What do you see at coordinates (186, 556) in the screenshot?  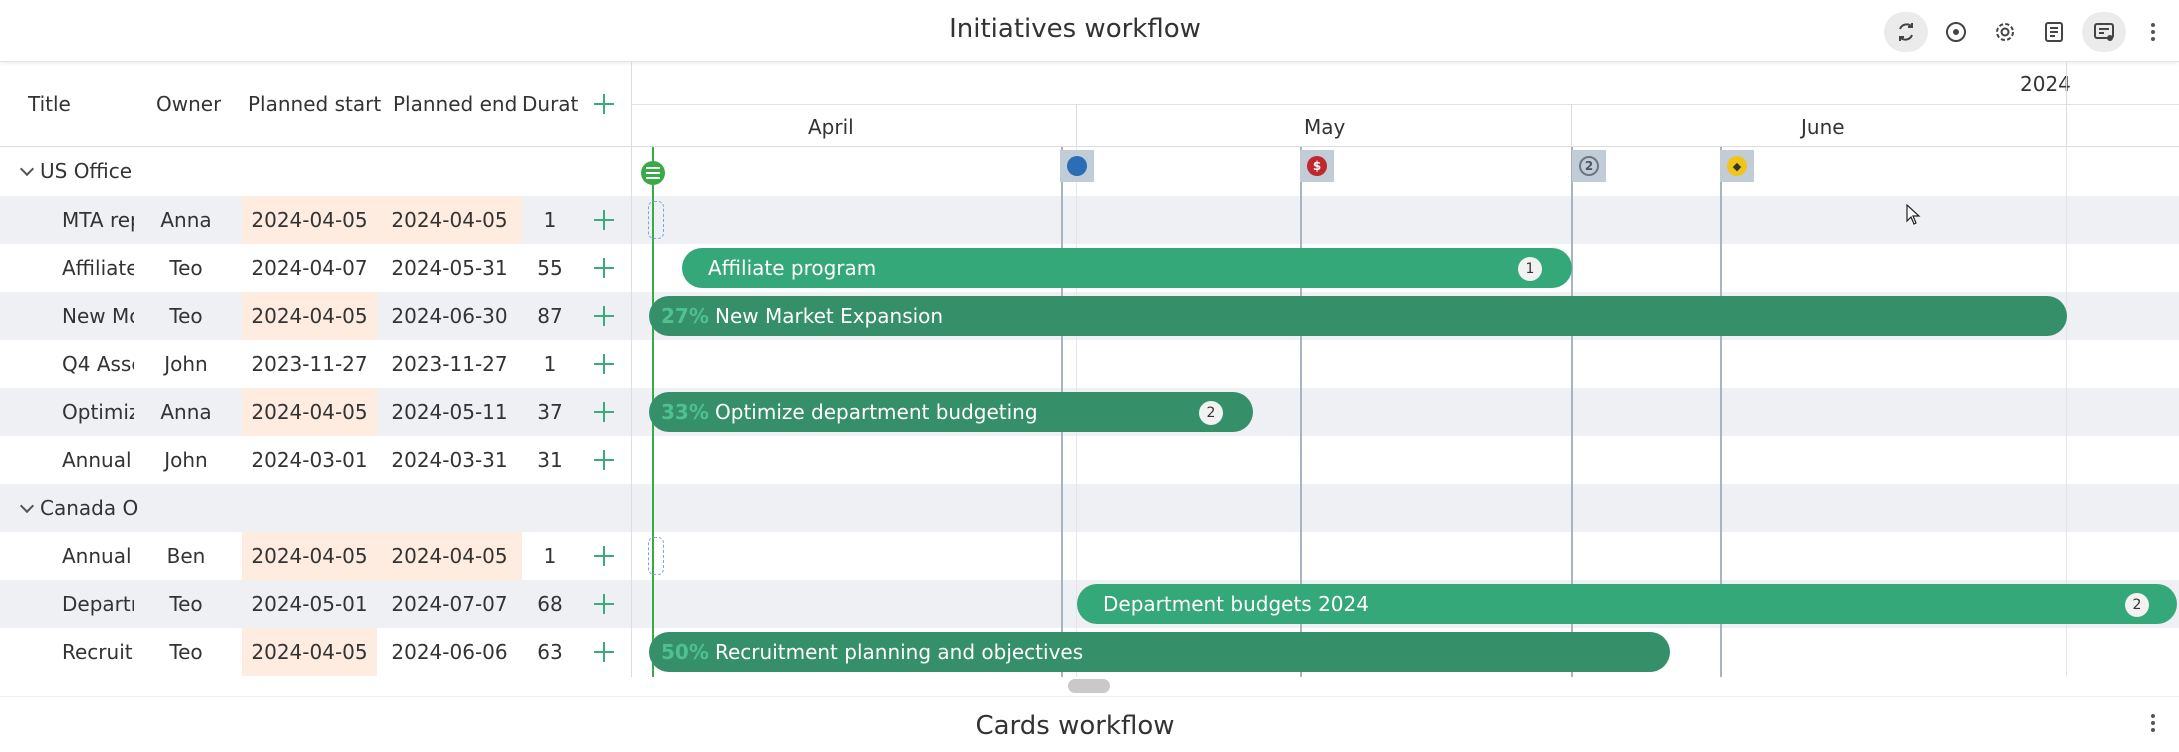 I see `cell-owner: Ben` at bounding box center [186, 556].